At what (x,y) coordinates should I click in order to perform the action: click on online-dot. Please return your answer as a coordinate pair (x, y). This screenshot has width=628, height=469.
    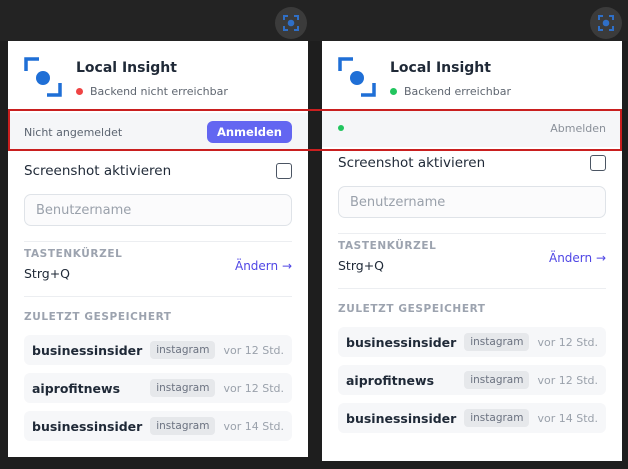
    Looking at the image, I should click on (341, 128).